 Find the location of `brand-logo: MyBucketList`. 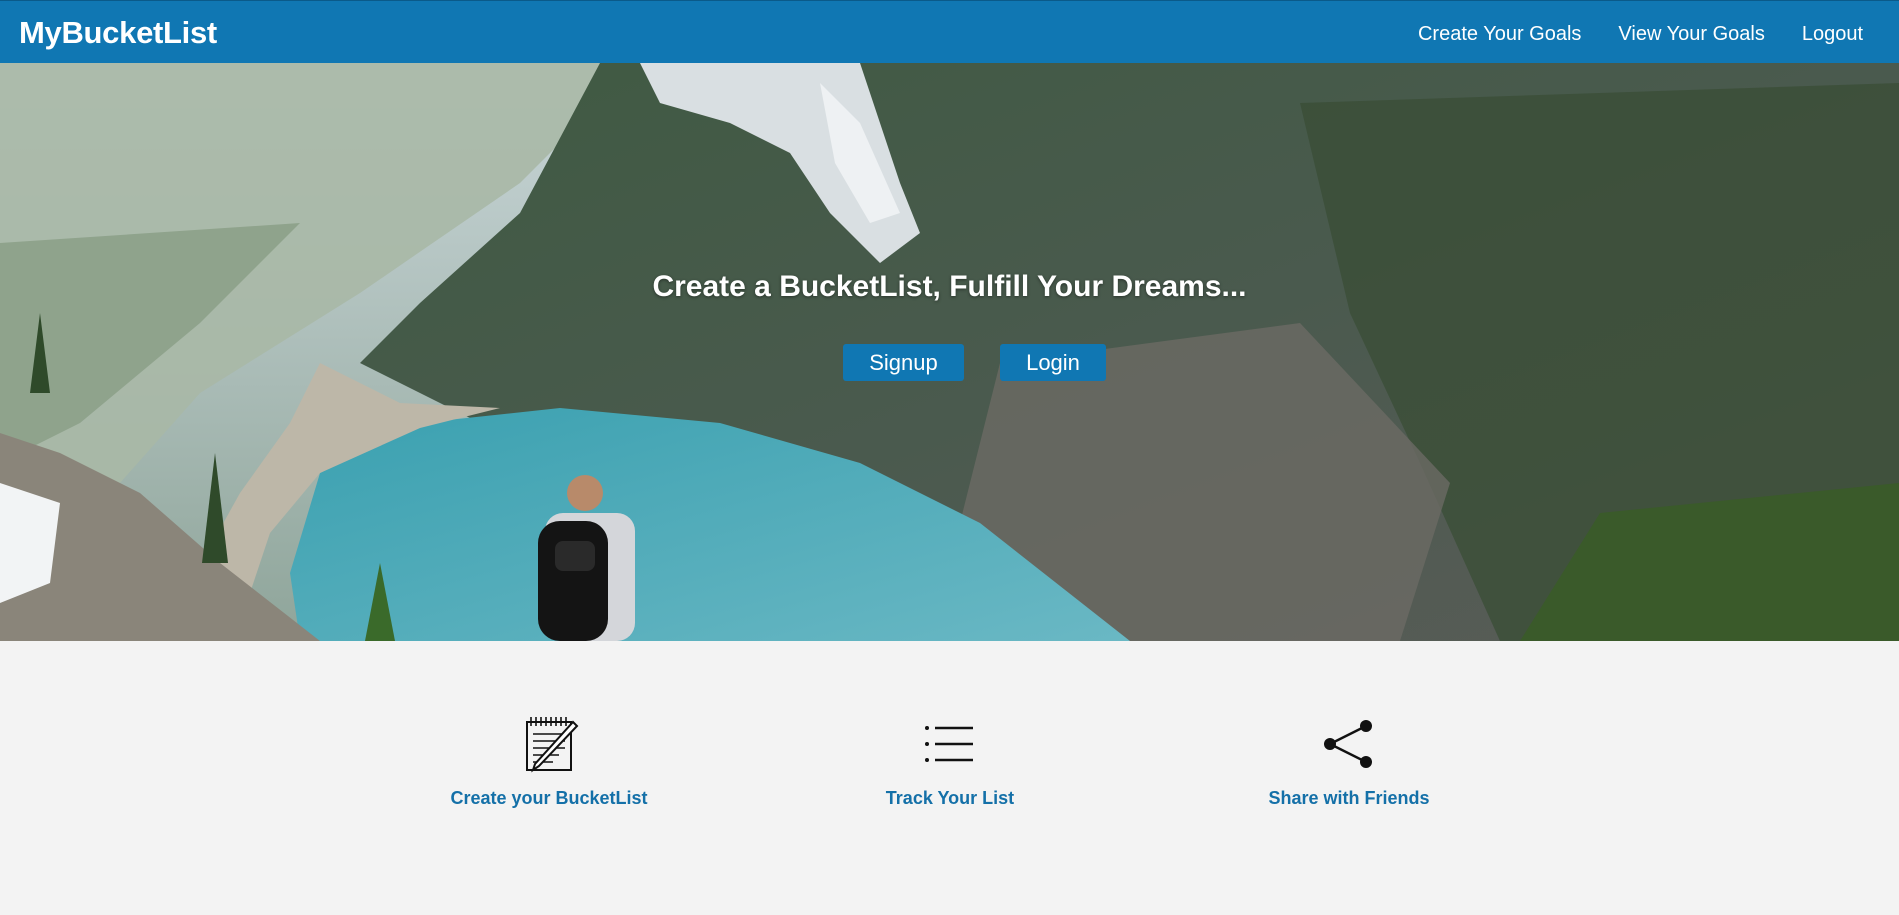

brand-logo: MyBucketList is located at coordinates (118, 33).